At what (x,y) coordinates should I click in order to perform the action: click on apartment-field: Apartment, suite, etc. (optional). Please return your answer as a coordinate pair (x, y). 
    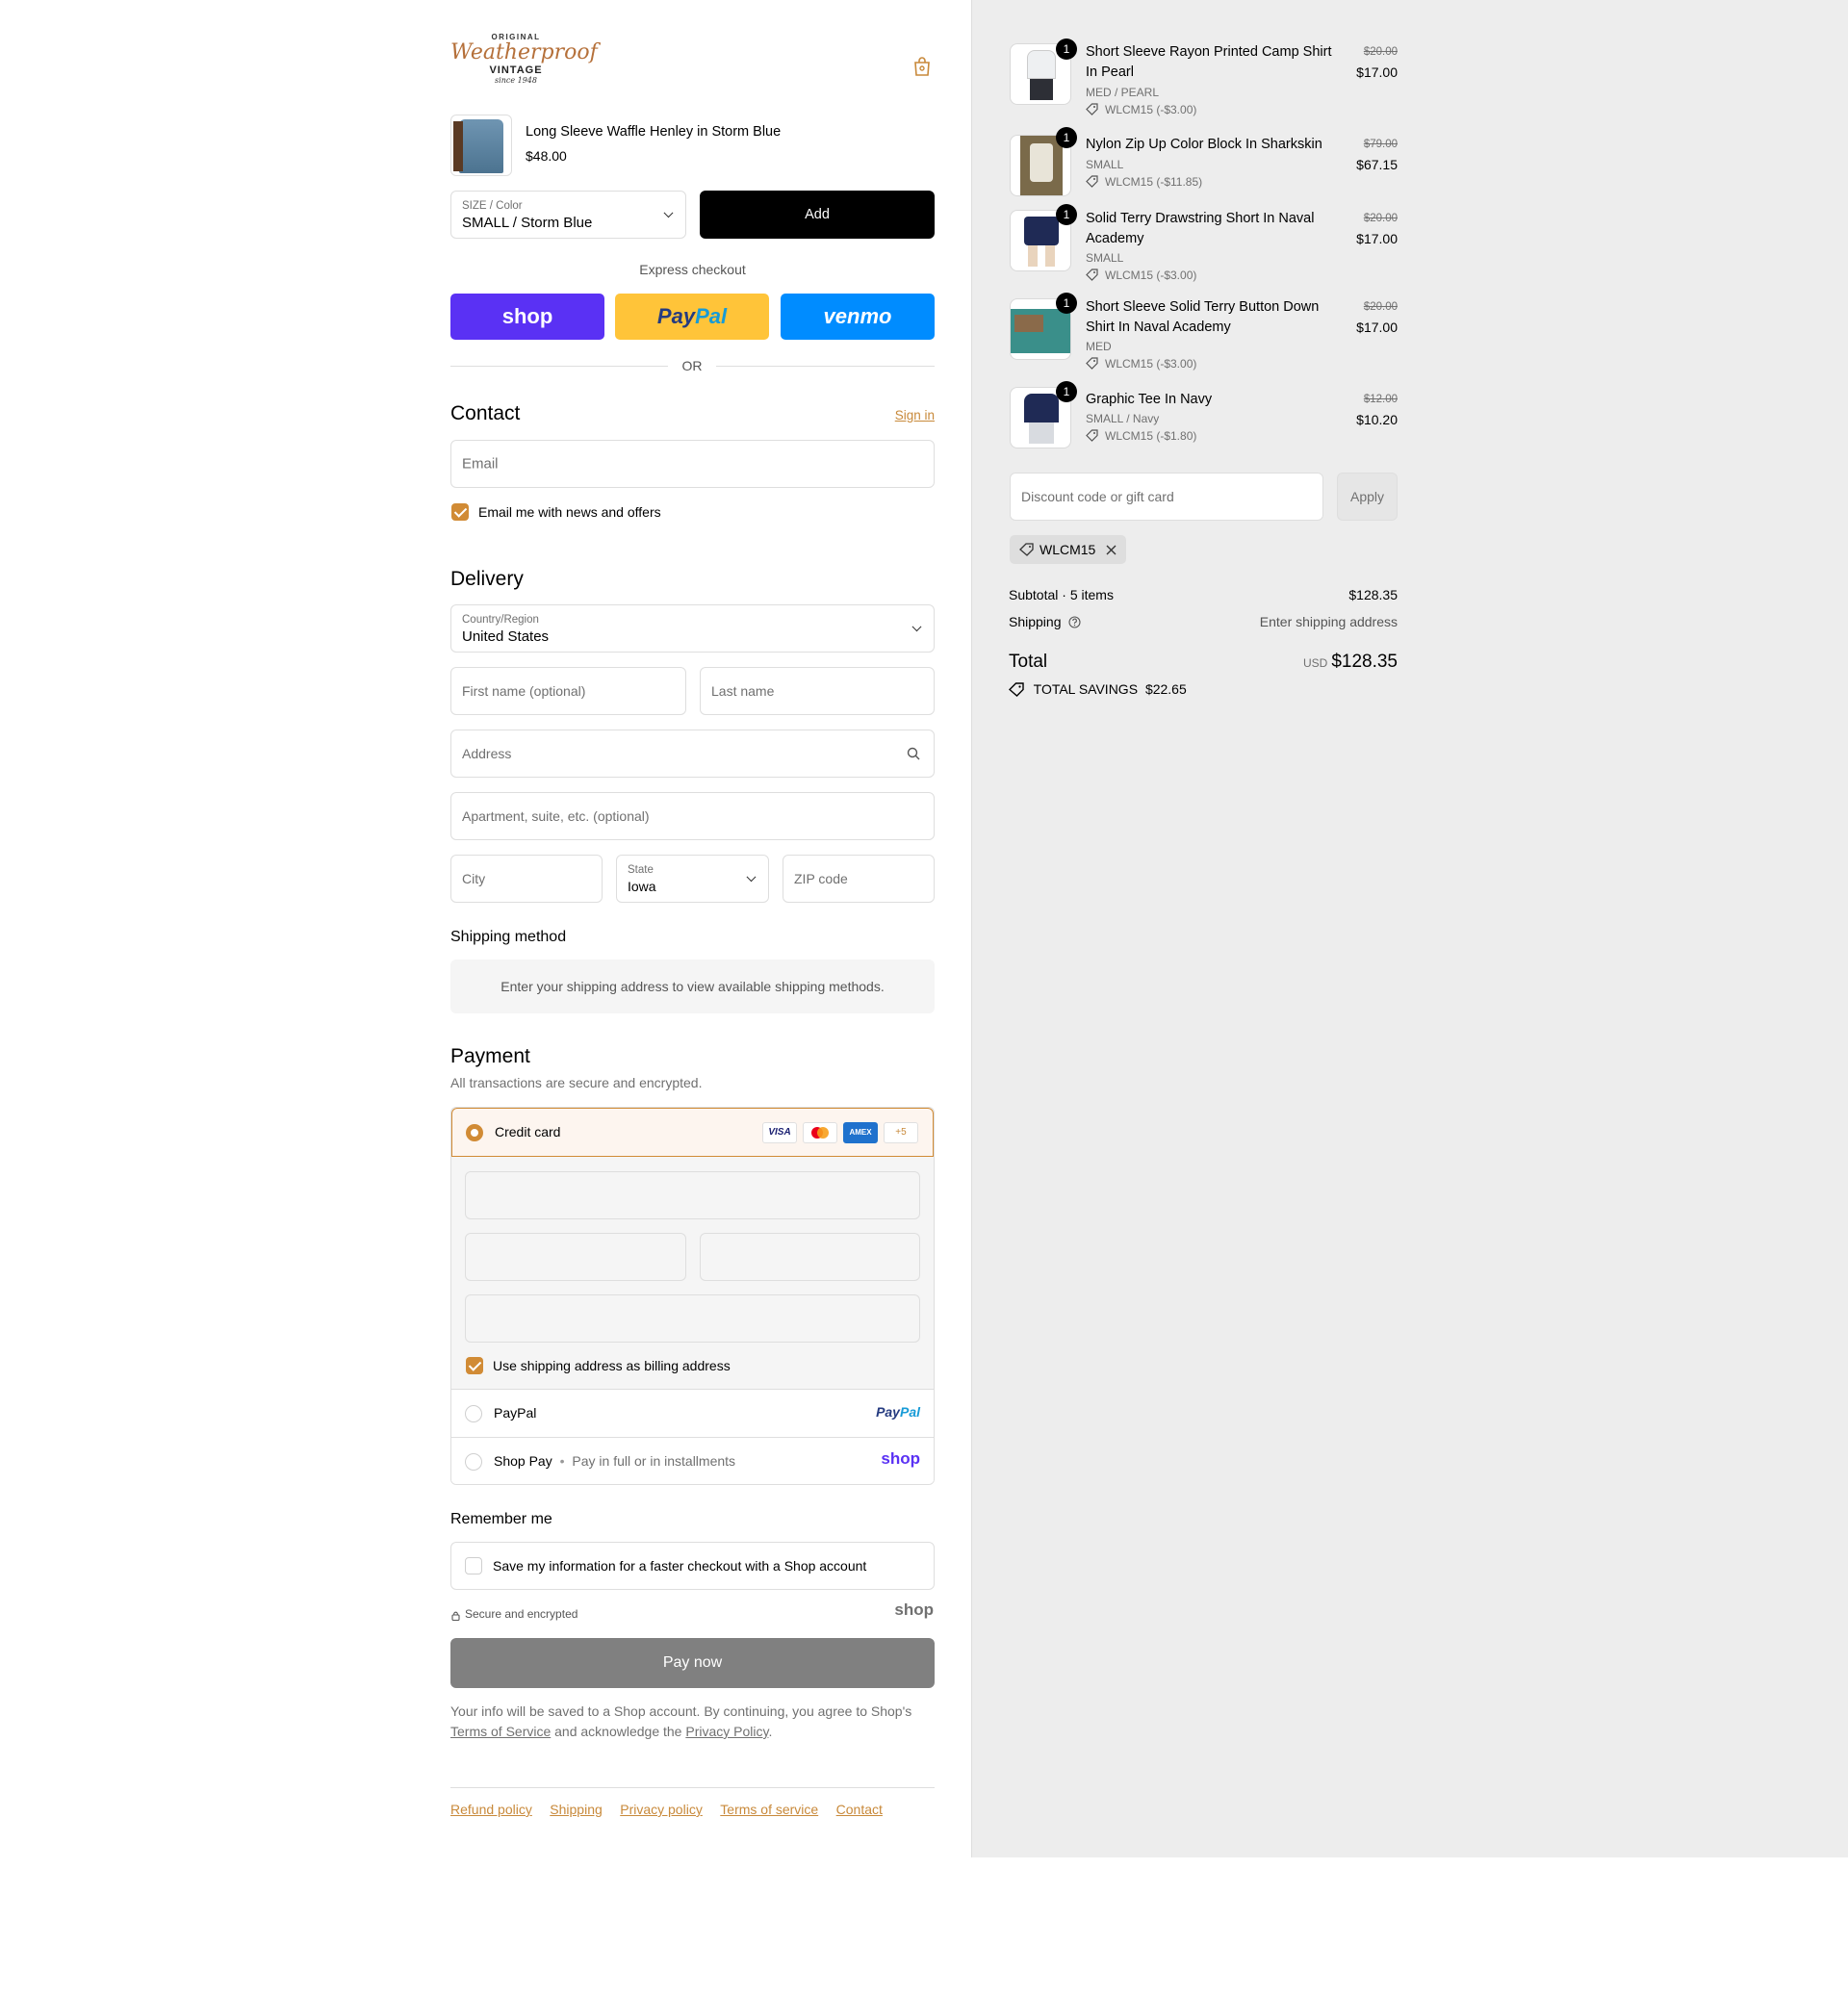
    Looking at the image, I should click on (692, 816).